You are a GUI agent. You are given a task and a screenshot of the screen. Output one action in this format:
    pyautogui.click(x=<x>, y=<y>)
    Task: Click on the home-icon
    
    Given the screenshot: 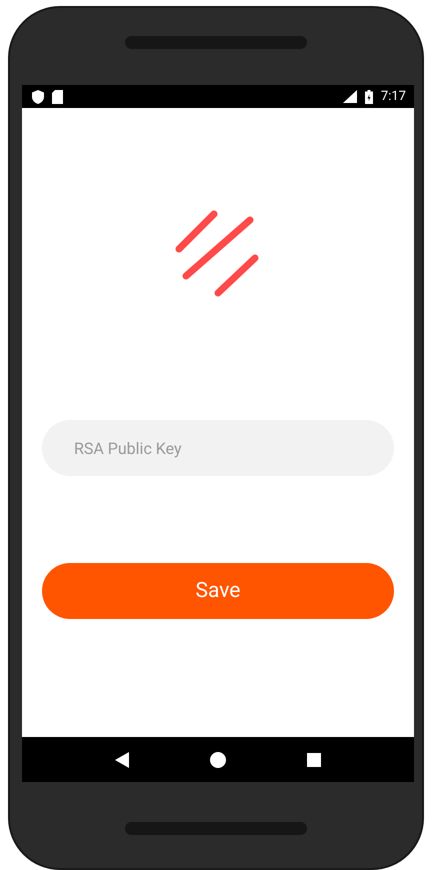 What is the action you would take?
    pyautogui.click(x=218, y=760)
    